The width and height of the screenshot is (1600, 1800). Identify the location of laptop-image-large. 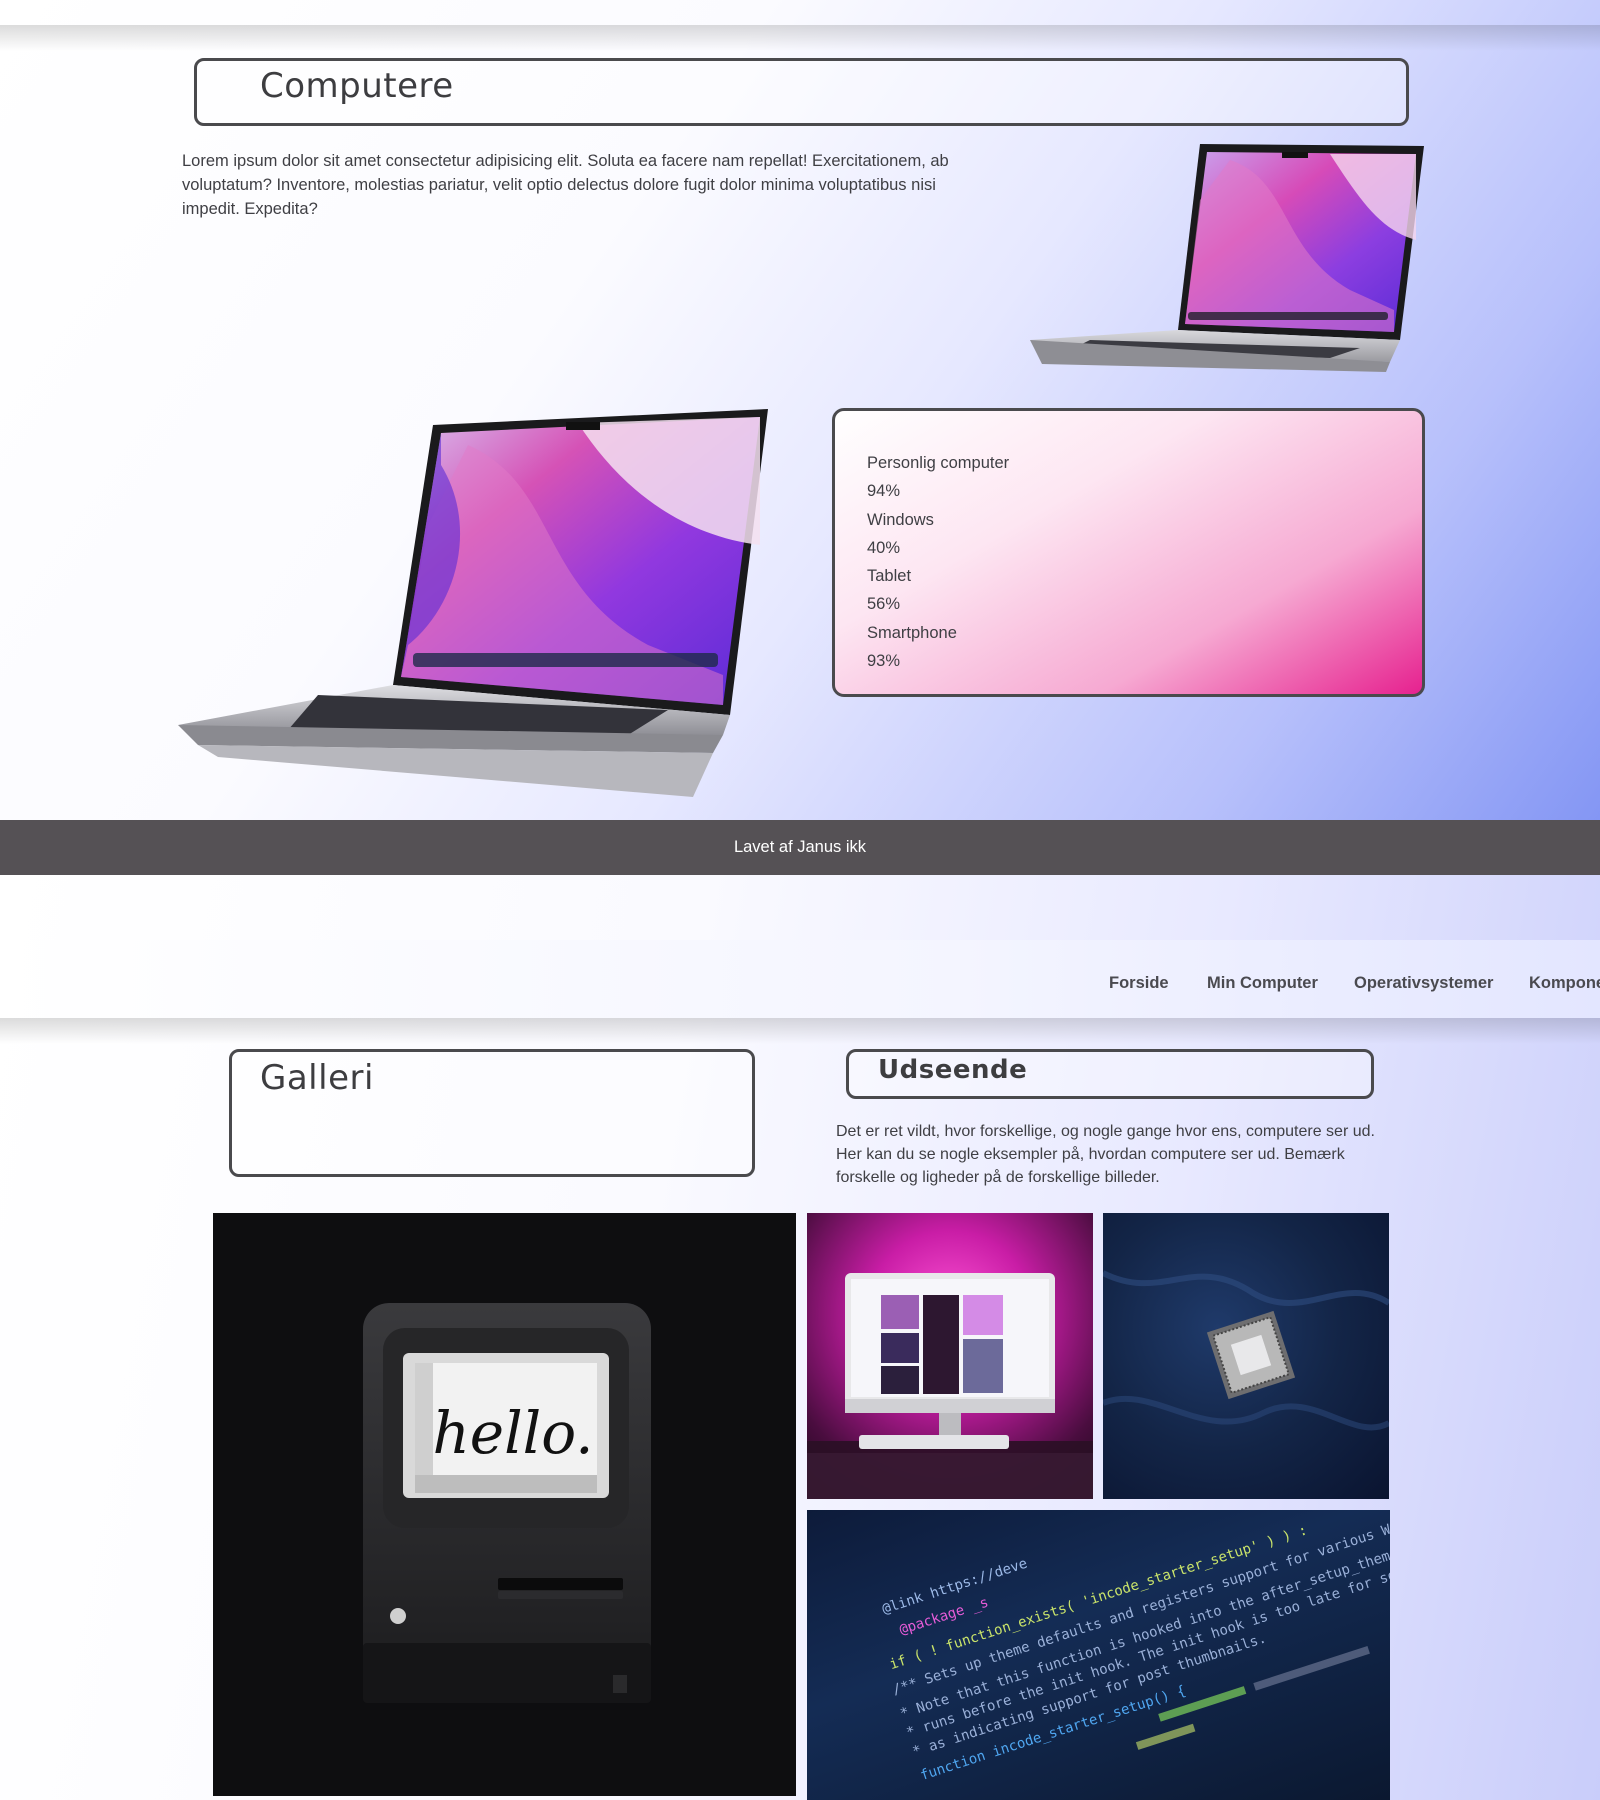
(473, 603).